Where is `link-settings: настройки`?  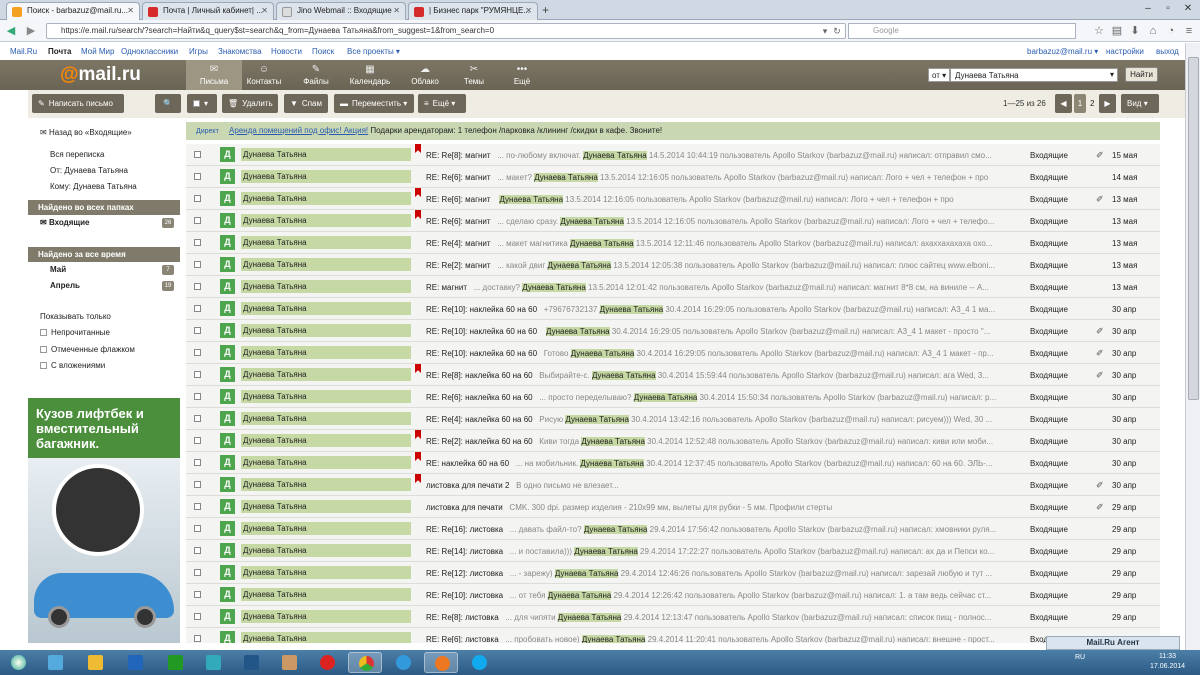 link-settings: настройки is located at coordinates (1125, 51).